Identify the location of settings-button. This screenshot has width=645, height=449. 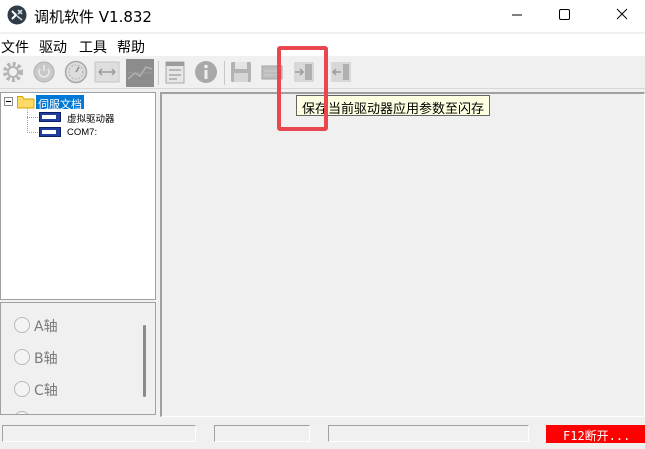
(13, 72).